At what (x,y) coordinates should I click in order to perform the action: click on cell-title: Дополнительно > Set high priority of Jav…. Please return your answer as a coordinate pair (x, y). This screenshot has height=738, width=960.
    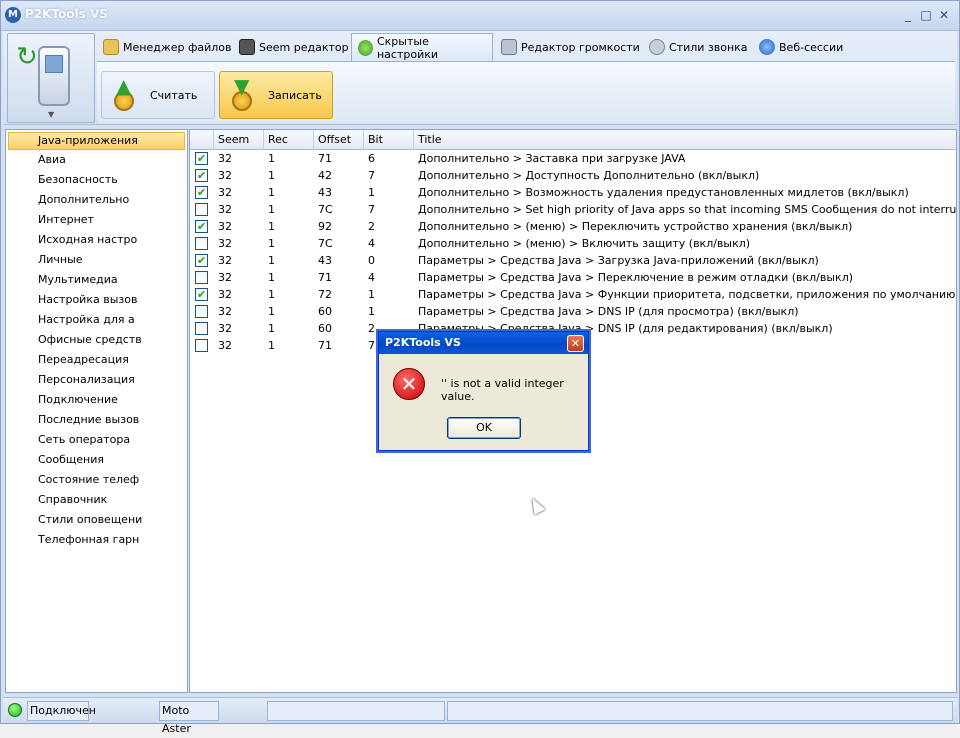
    Looking at the image, I should click on (687, 209).